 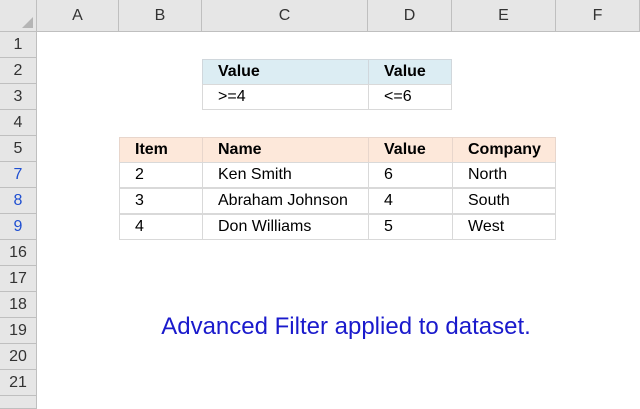 I want to click on table-cell: North, so click(x=504, y=175).